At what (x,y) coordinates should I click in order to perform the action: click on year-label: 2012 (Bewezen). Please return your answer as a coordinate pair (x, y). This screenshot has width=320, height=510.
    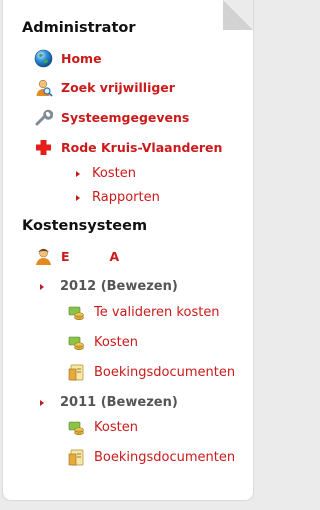
    Looking at the image, I should click on (119, 286).